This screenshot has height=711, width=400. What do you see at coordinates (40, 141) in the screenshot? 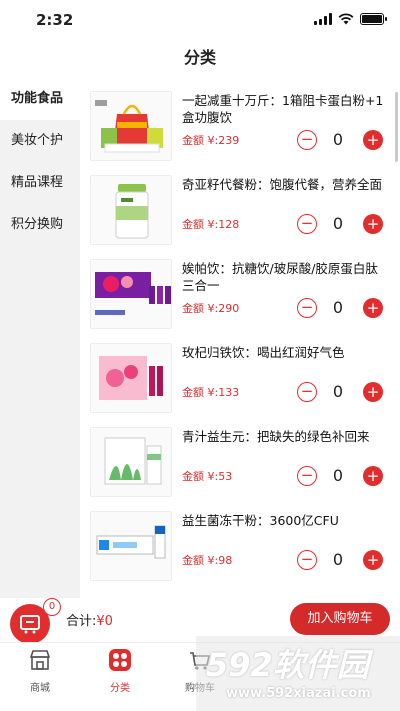
I see `sidebar-item-beauty-care: 美妆个护` at bounding box center [40, 141].